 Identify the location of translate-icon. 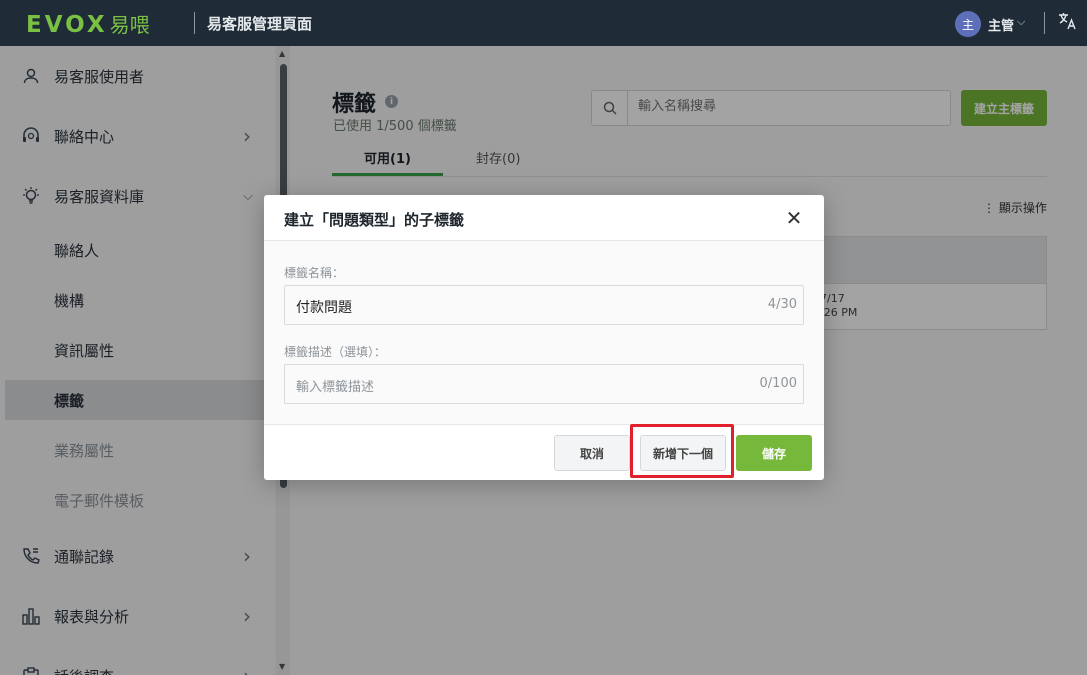
(1067, 23).